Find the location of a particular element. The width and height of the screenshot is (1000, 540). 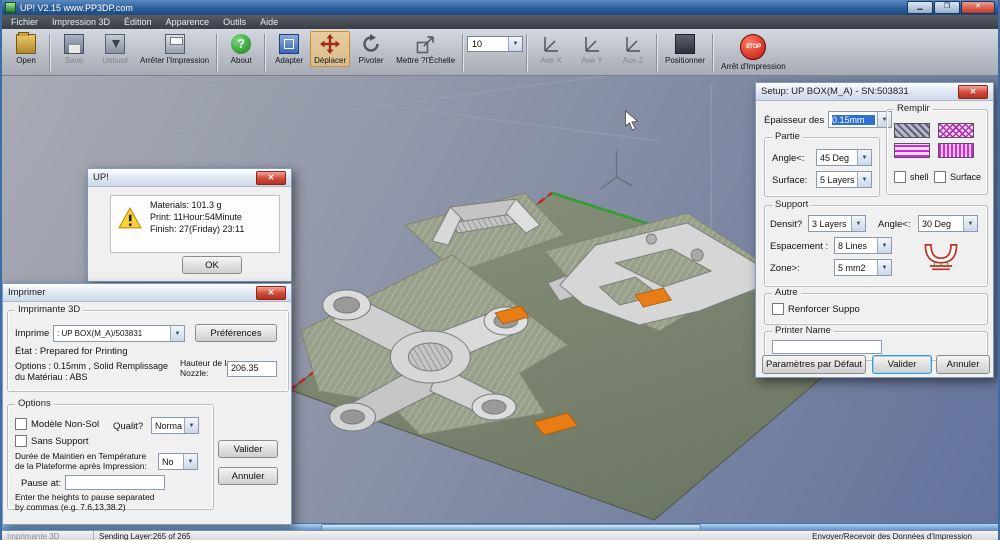

setup-cancel-button: Annuler is located at coordinates (963, 364).